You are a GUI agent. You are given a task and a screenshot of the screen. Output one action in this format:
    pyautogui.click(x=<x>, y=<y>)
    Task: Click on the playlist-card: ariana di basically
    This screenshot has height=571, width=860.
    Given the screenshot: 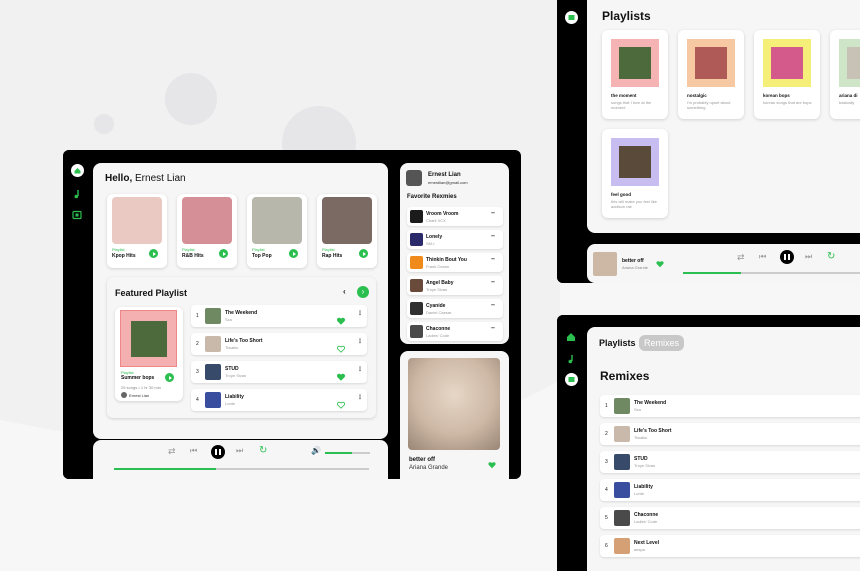 What is the action you would take?
    pyautogui.click(x=845, y=74)
    